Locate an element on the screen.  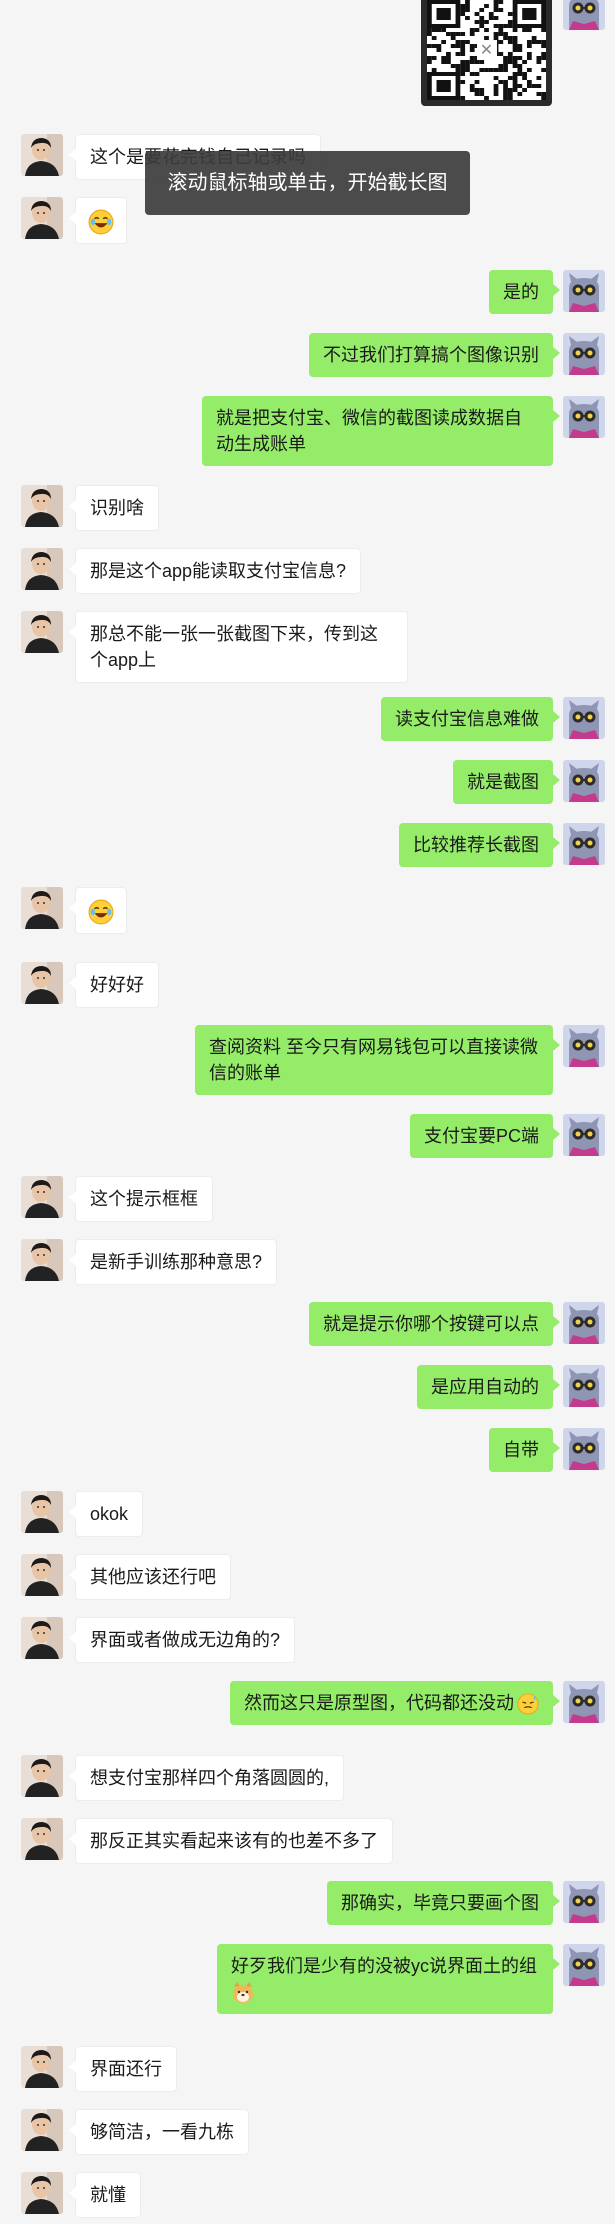
screenshot-tooltip: 滚动鼠标轴或单击，开始截长图 is located at coordinates (307, 183).